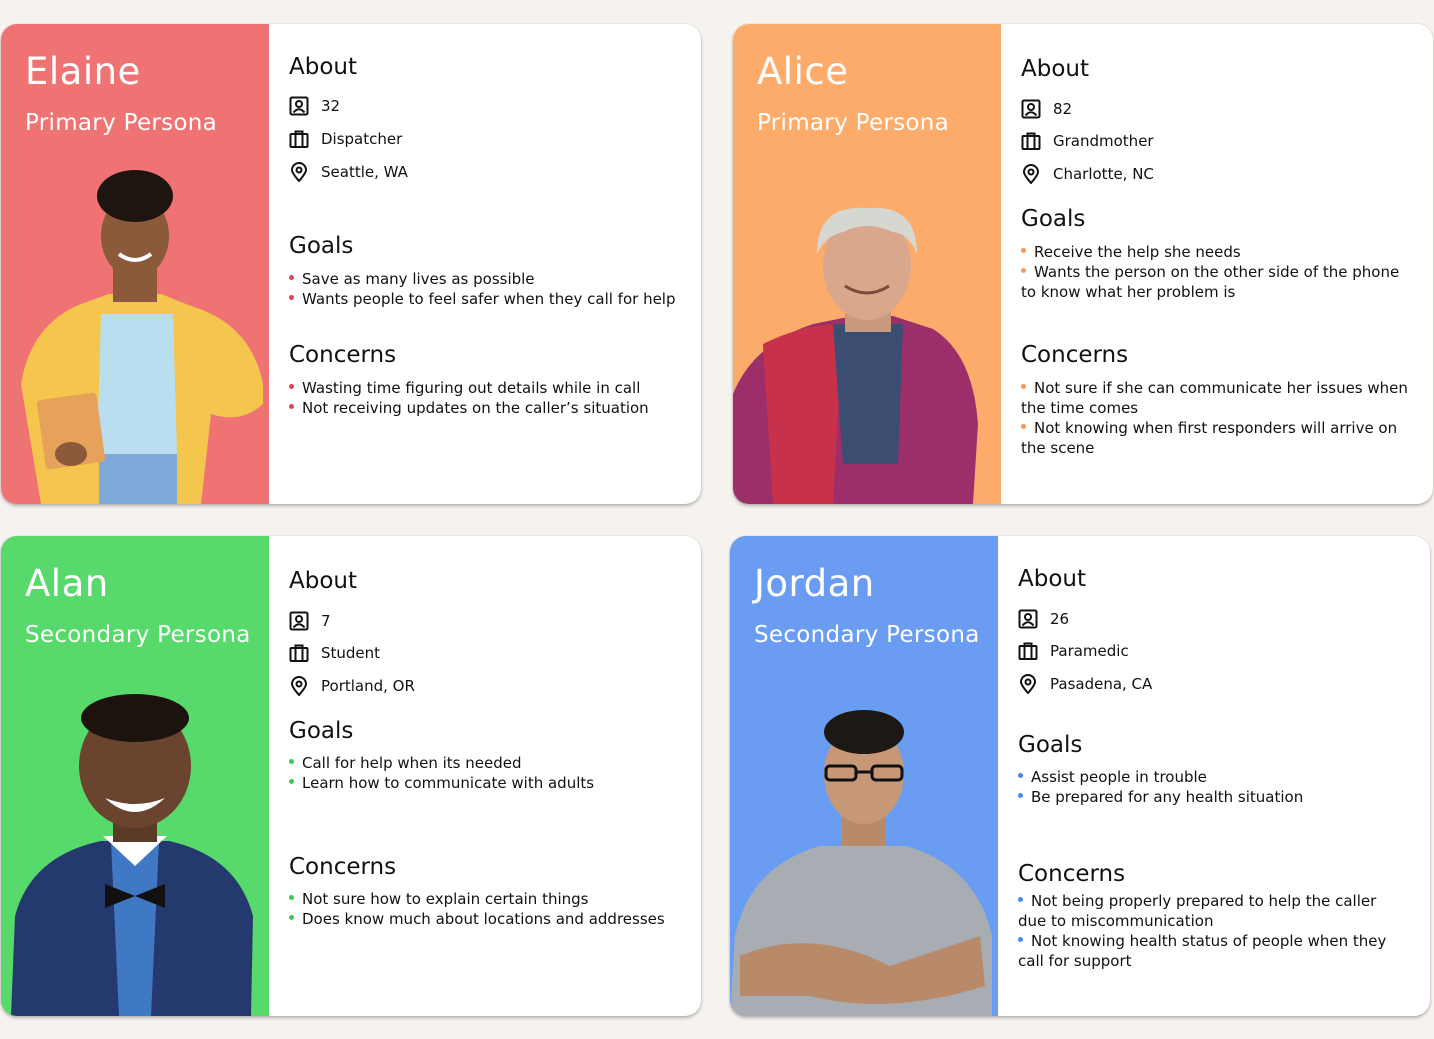 Image resolution: width=1434 pixels, height=1039 pixels. I want to click on about-age: 82, so click(1063, 109).